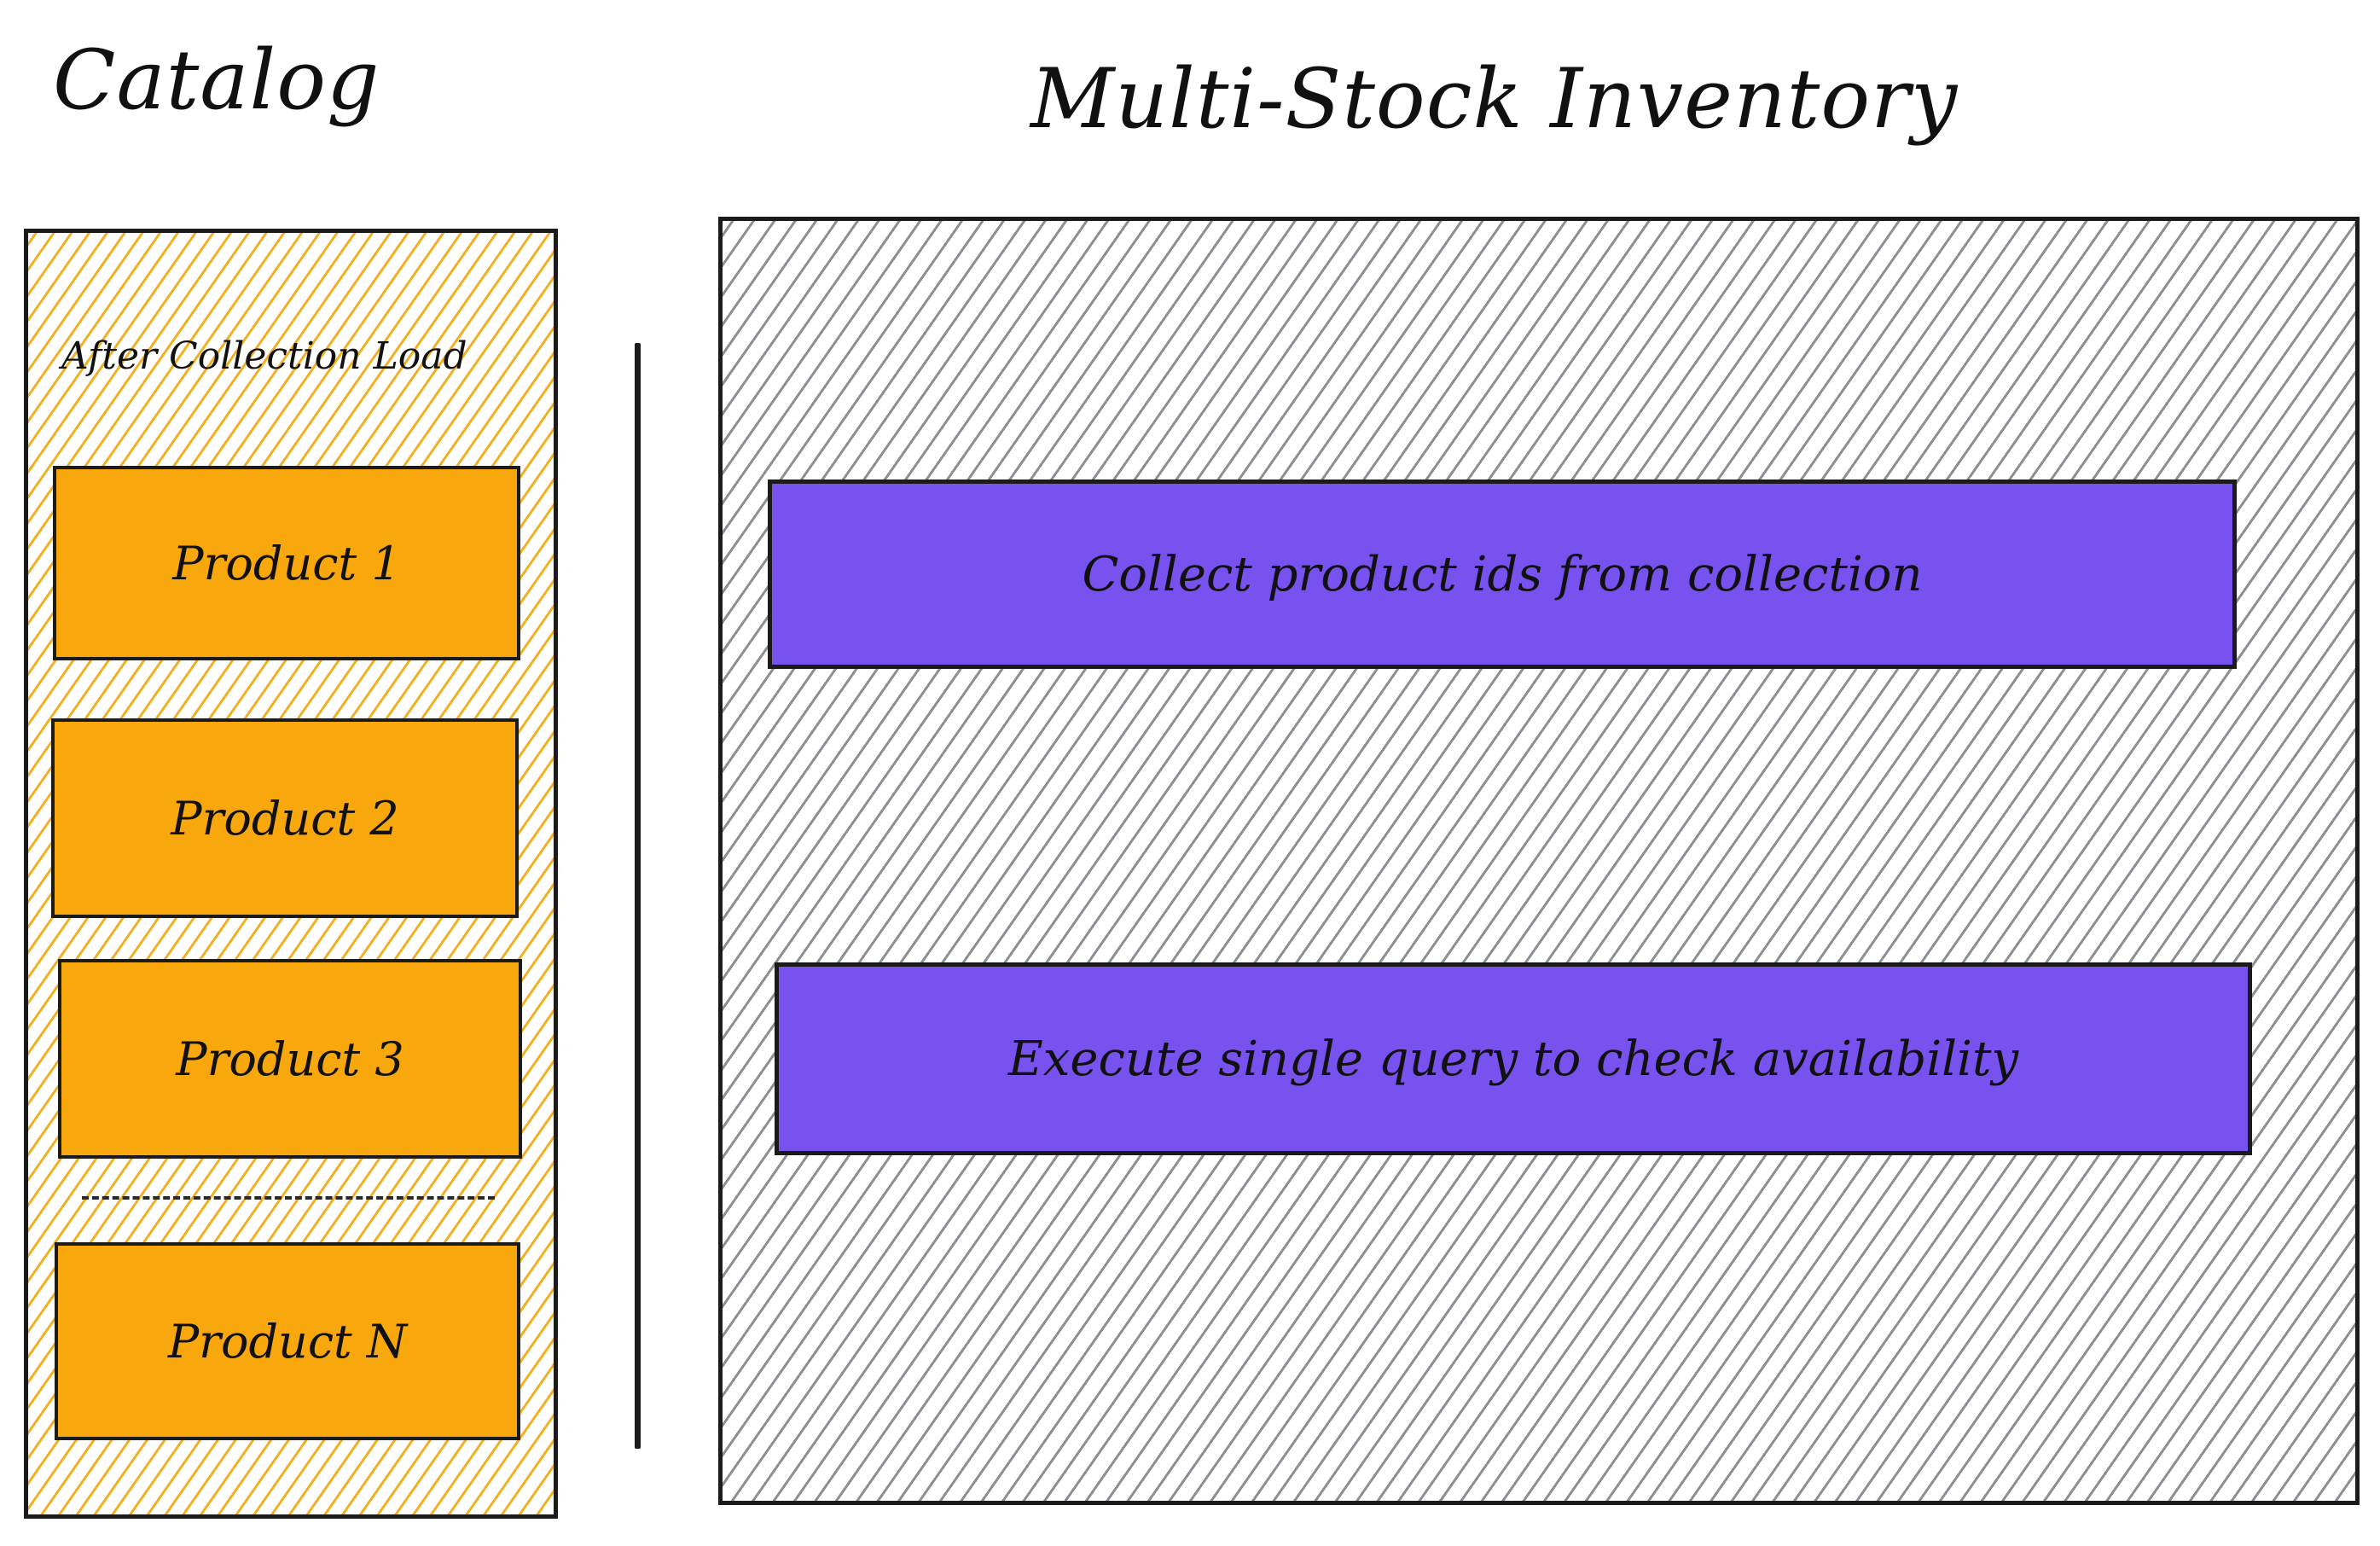 The image size is (2380, 1546). I want to click on product-card: Product 3, so click(290, 1059).